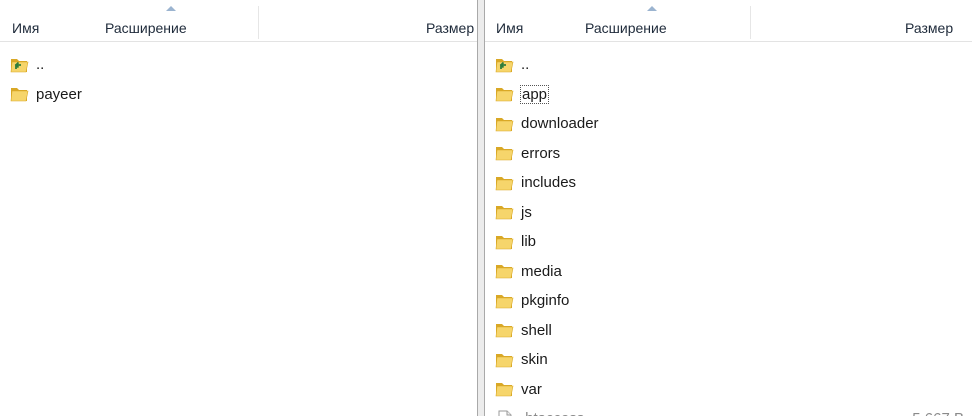 The image size is (972, 416). Describe the element at coordinates (728, 124) in the screenshot. I see `folder-row: downloader` at that location.